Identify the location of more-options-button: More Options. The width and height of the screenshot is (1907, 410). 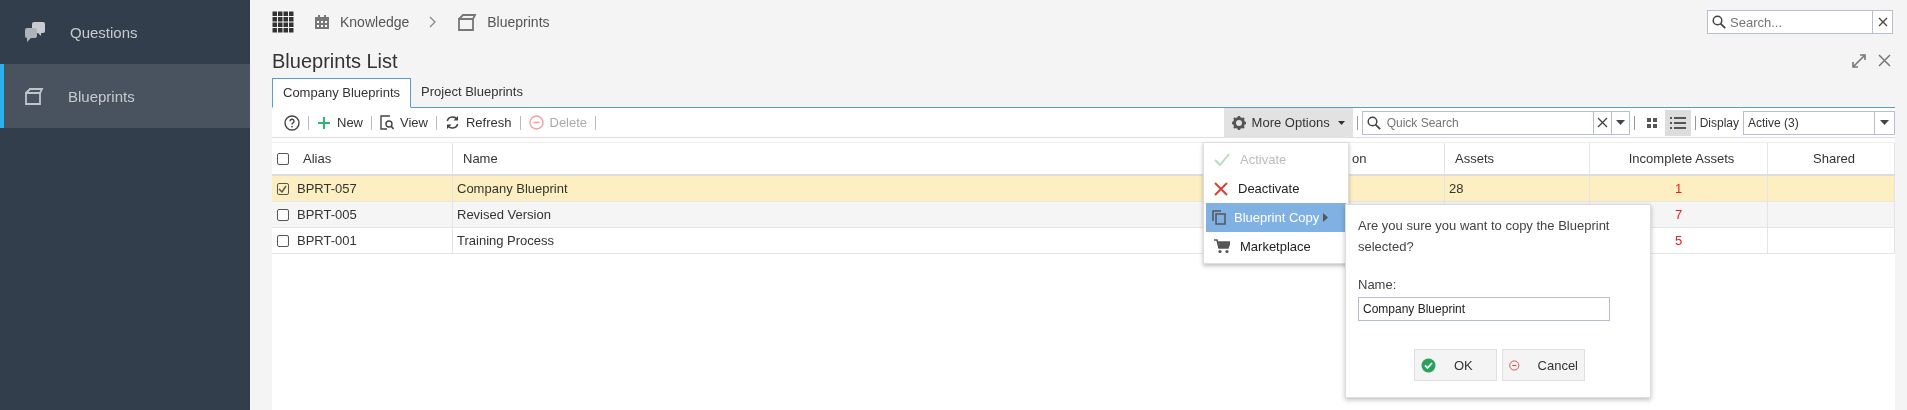
(1288, 122).